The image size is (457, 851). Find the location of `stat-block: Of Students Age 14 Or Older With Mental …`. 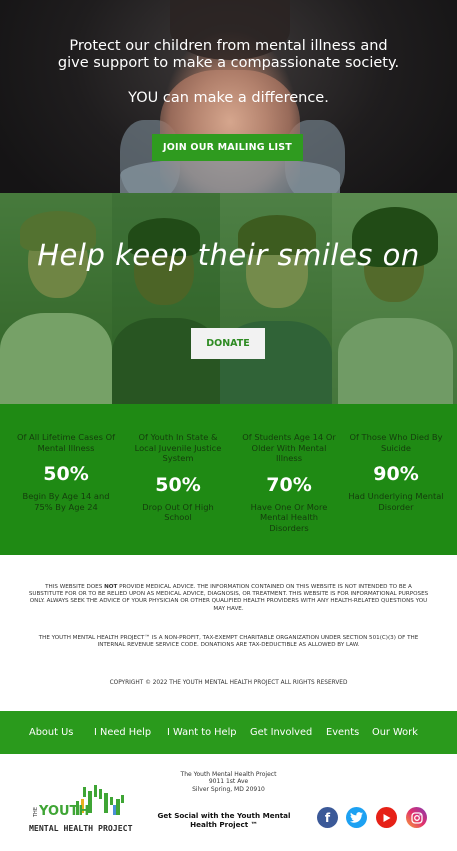

stat-block: Of Students Age 14 Or Older With Mental … is located at coordinates (289, 482).